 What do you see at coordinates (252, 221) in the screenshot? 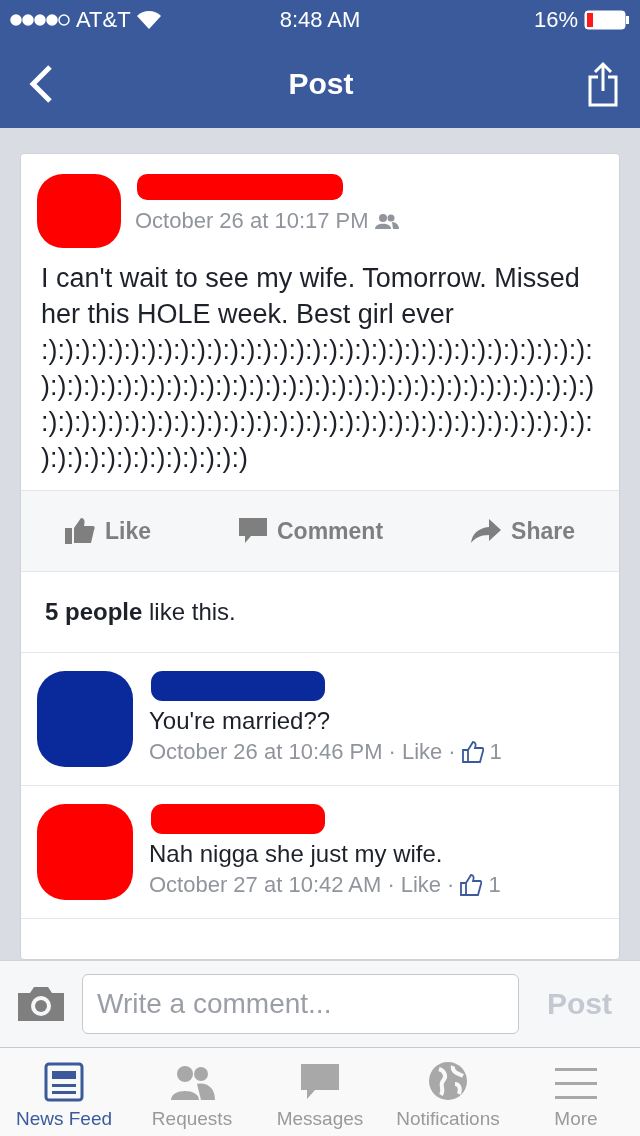
I see `post-time: October 26 at 10:17 PM` at bounding box center [252, 221].